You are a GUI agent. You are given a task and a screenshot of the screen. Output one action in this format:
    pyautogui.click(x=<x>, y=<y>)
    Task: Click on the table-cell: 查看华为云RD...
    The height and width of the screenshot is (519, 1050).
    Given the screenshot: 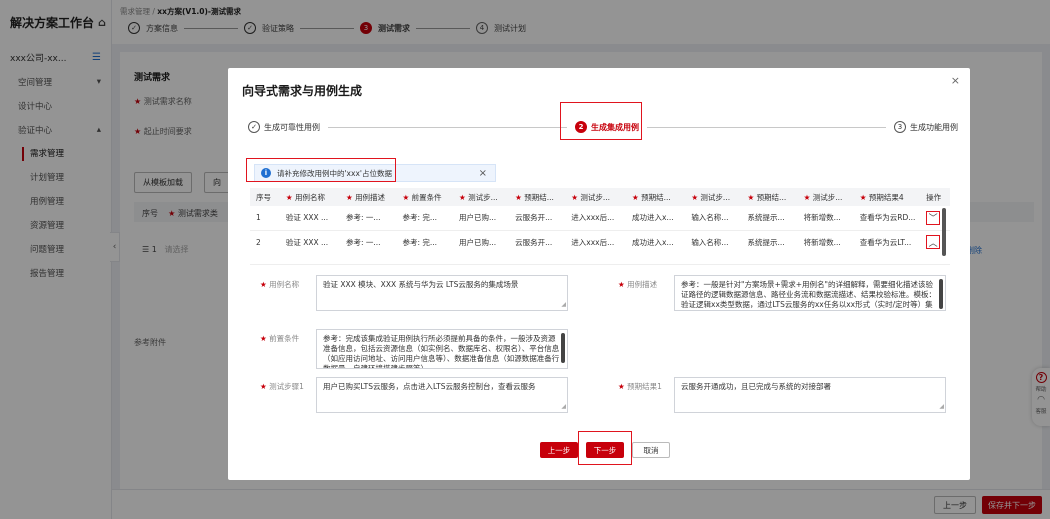 What is the action you would take?
    pyautogui.click(x=887, y=218)
    